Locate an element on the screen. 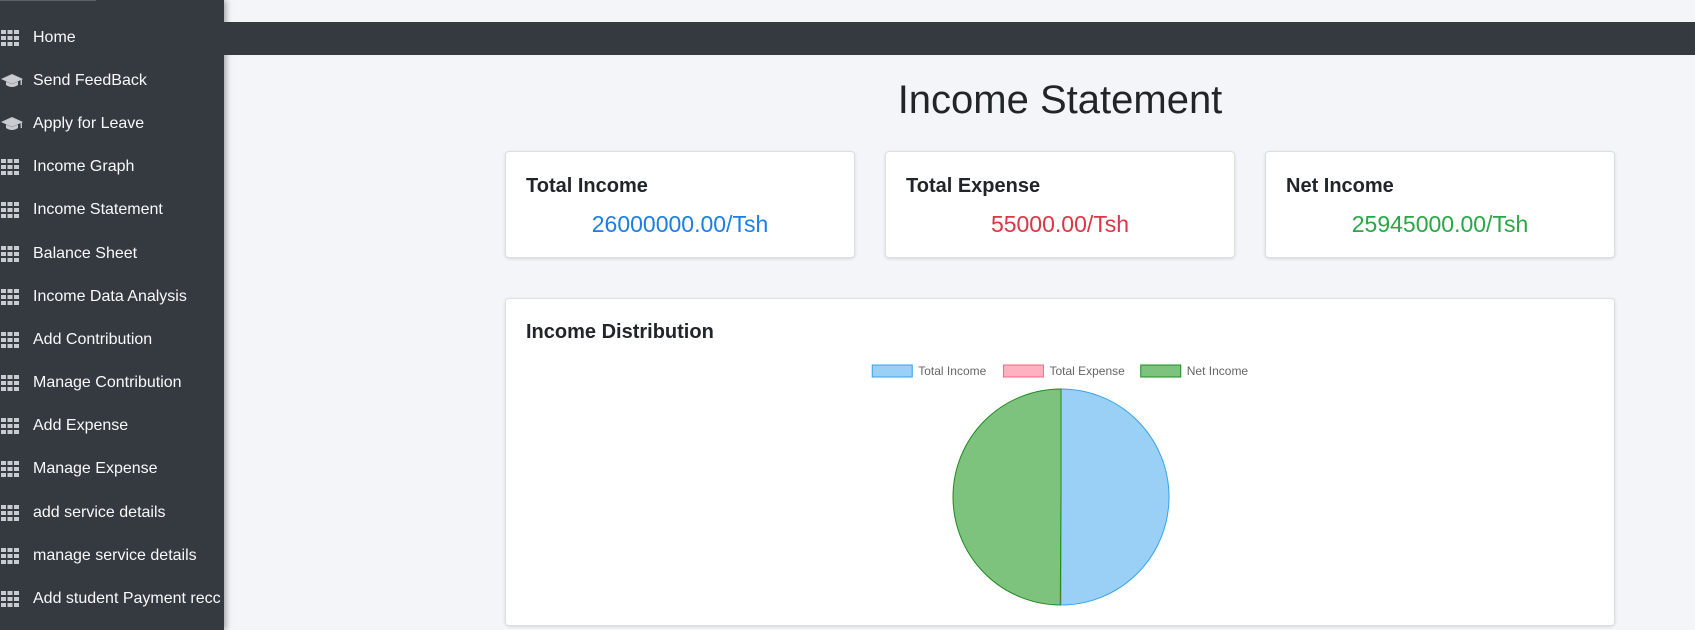  total-income-card: Total Income 26000000.00/Tsh is located at coordinates (680, 204).